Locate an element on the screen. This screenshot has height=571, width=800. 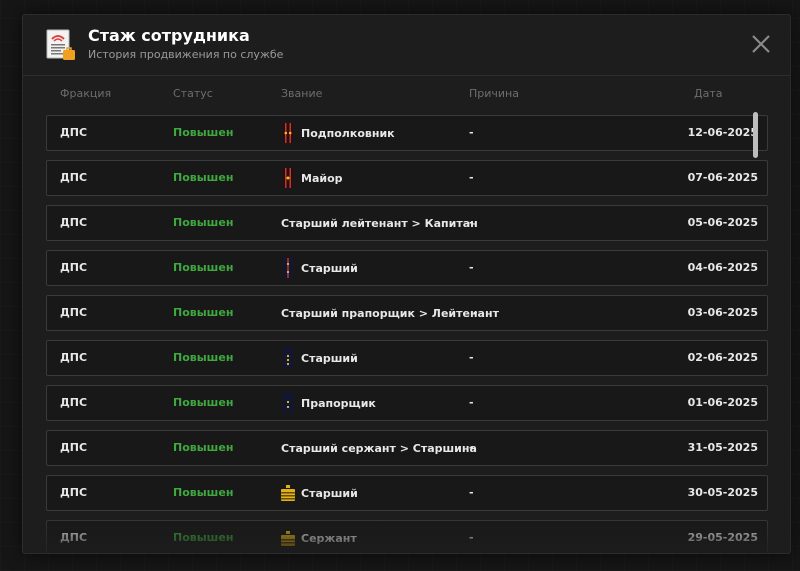
rank-text: Старший сержант > Старшина is located at coordinates (379, 448).